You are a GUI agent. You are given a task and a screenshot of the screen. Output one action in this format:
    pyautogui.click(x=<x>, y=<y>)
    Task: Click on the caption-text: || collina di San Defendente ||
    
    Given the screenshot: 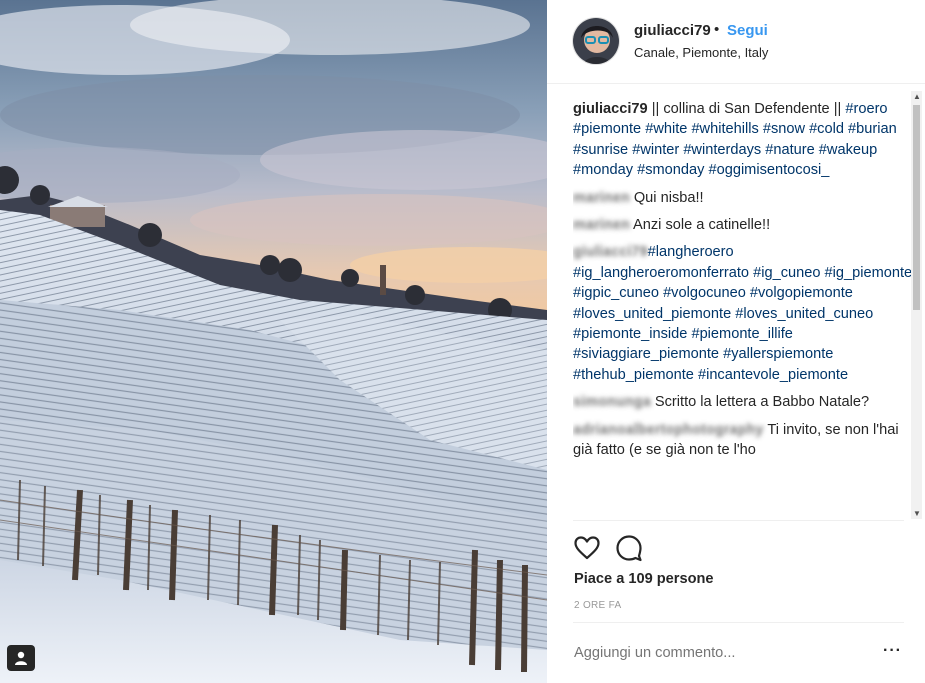 What is the action you would take?
    pyautogui.click(x=746, y=109)
    